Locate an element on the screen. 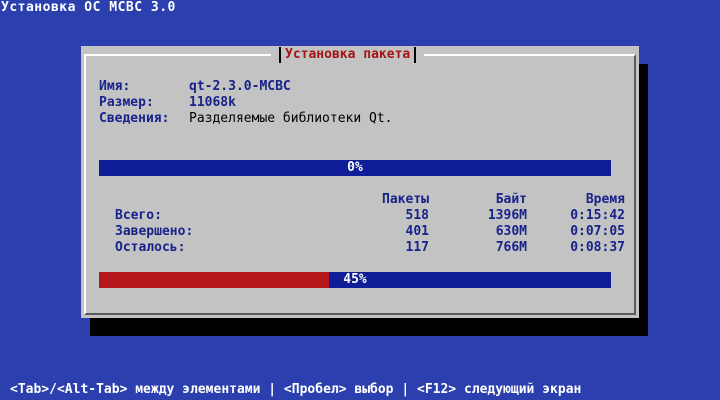 The width and height of the screenshot is (720, 400). package-size-value: 11068k is located at coordinates (212, 102).